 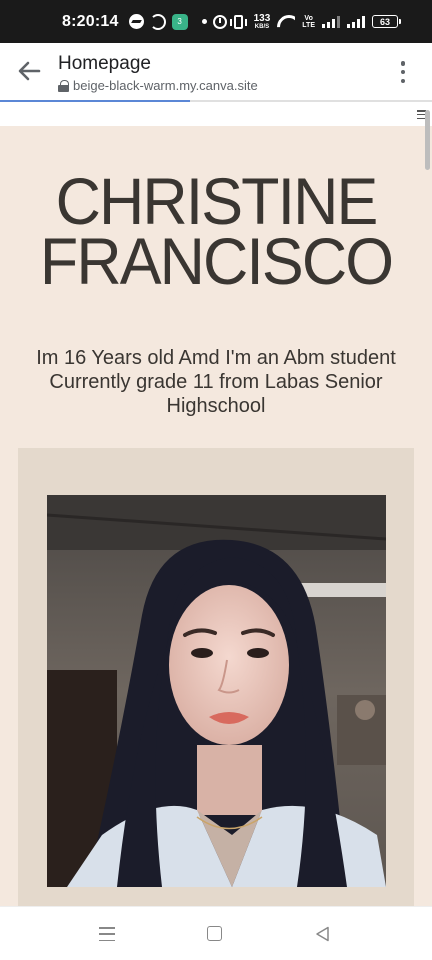 What do you see at coordinates (286, 22) in the screenshot?
I see `wifi-icon` at bounding box center [286, 22].